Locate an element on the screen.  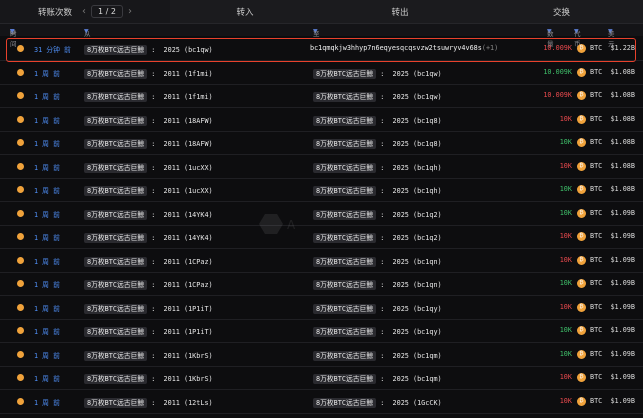
tab-inflow: 转入 is located at coordinates (245, 11).